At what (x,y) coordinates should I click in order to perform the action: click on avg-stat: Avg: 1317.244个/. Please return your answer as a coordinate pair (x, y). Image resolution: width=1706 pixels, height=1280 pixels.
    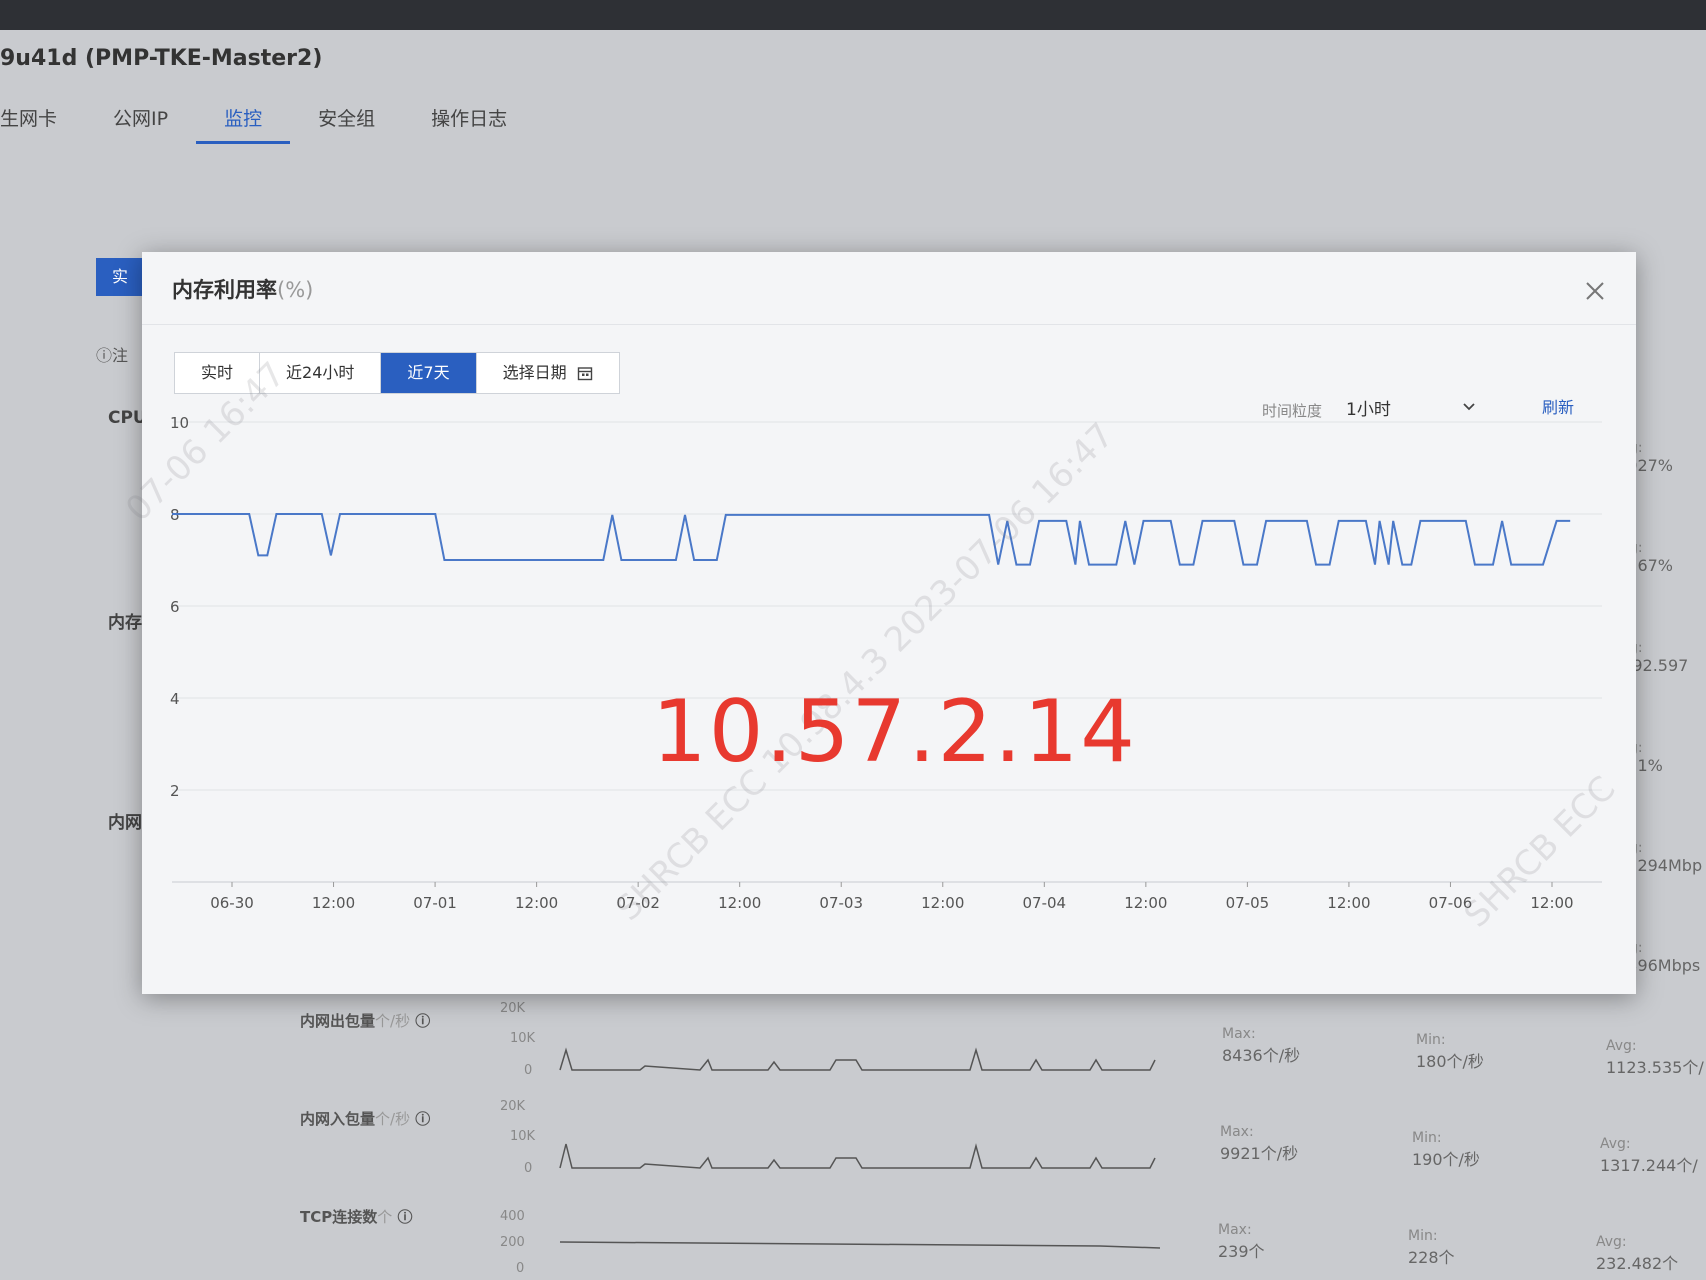
    Looking at the image, I should click on (1649, 1155).